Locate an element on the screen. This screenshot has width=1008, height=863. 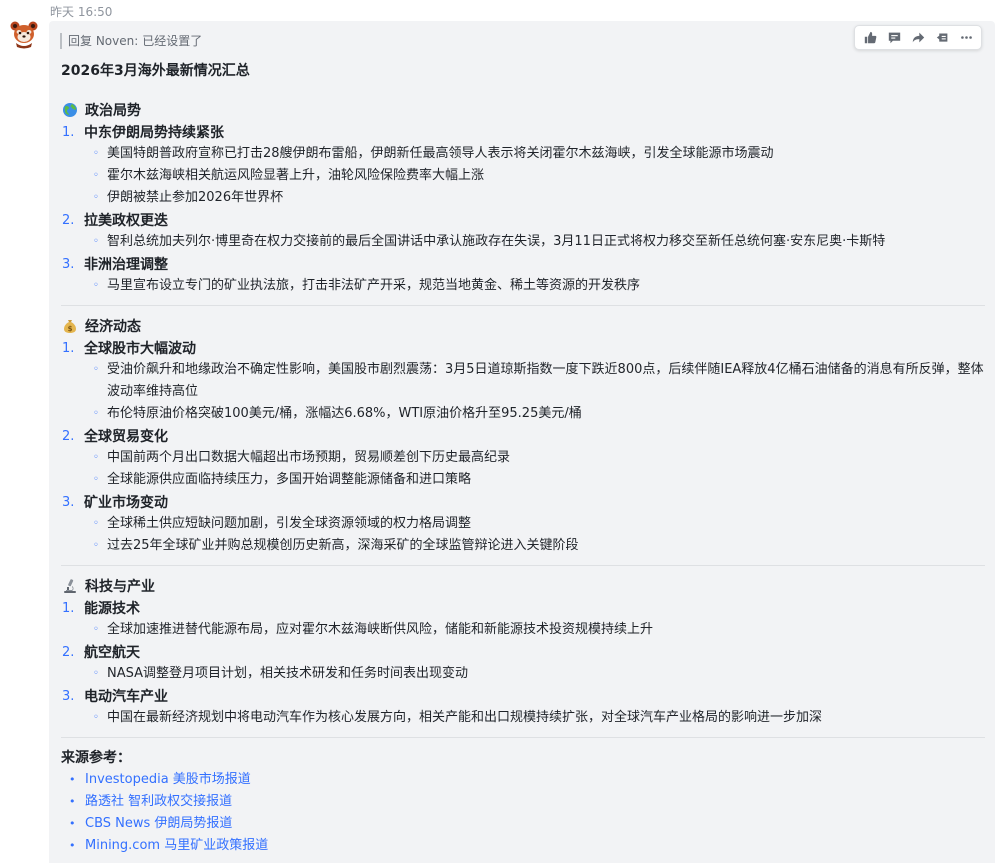
share-icon is located at coordinates (942, 37).